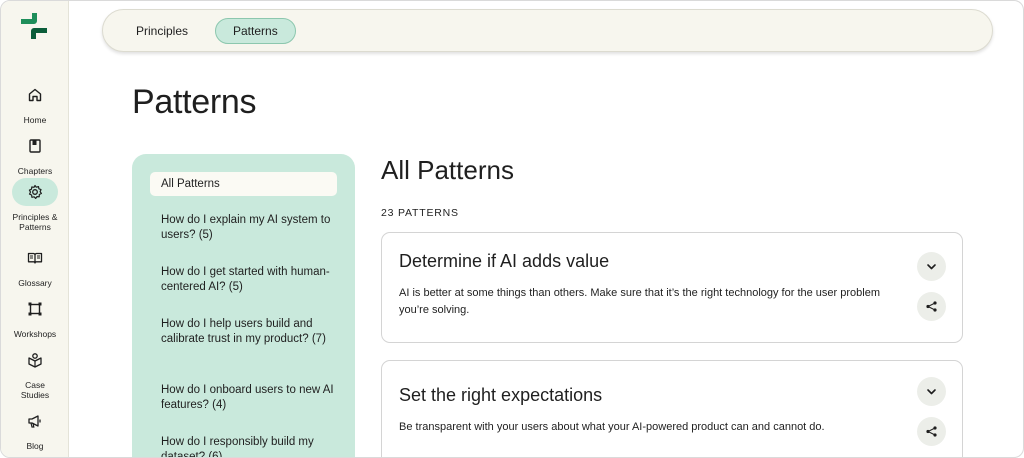 The width and height of the screenshot is (1024, 458). Describe the element at coordinates (500, 395) in the screenshot. I see `card-title: Set the right expectations` at that location.